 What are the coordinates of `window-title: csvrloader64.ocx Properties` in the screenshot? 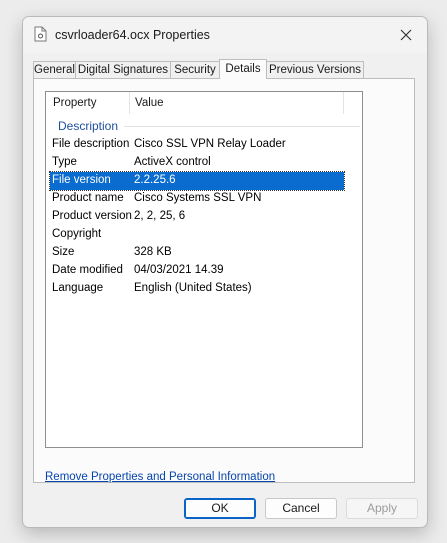 It's located at (132, 35).